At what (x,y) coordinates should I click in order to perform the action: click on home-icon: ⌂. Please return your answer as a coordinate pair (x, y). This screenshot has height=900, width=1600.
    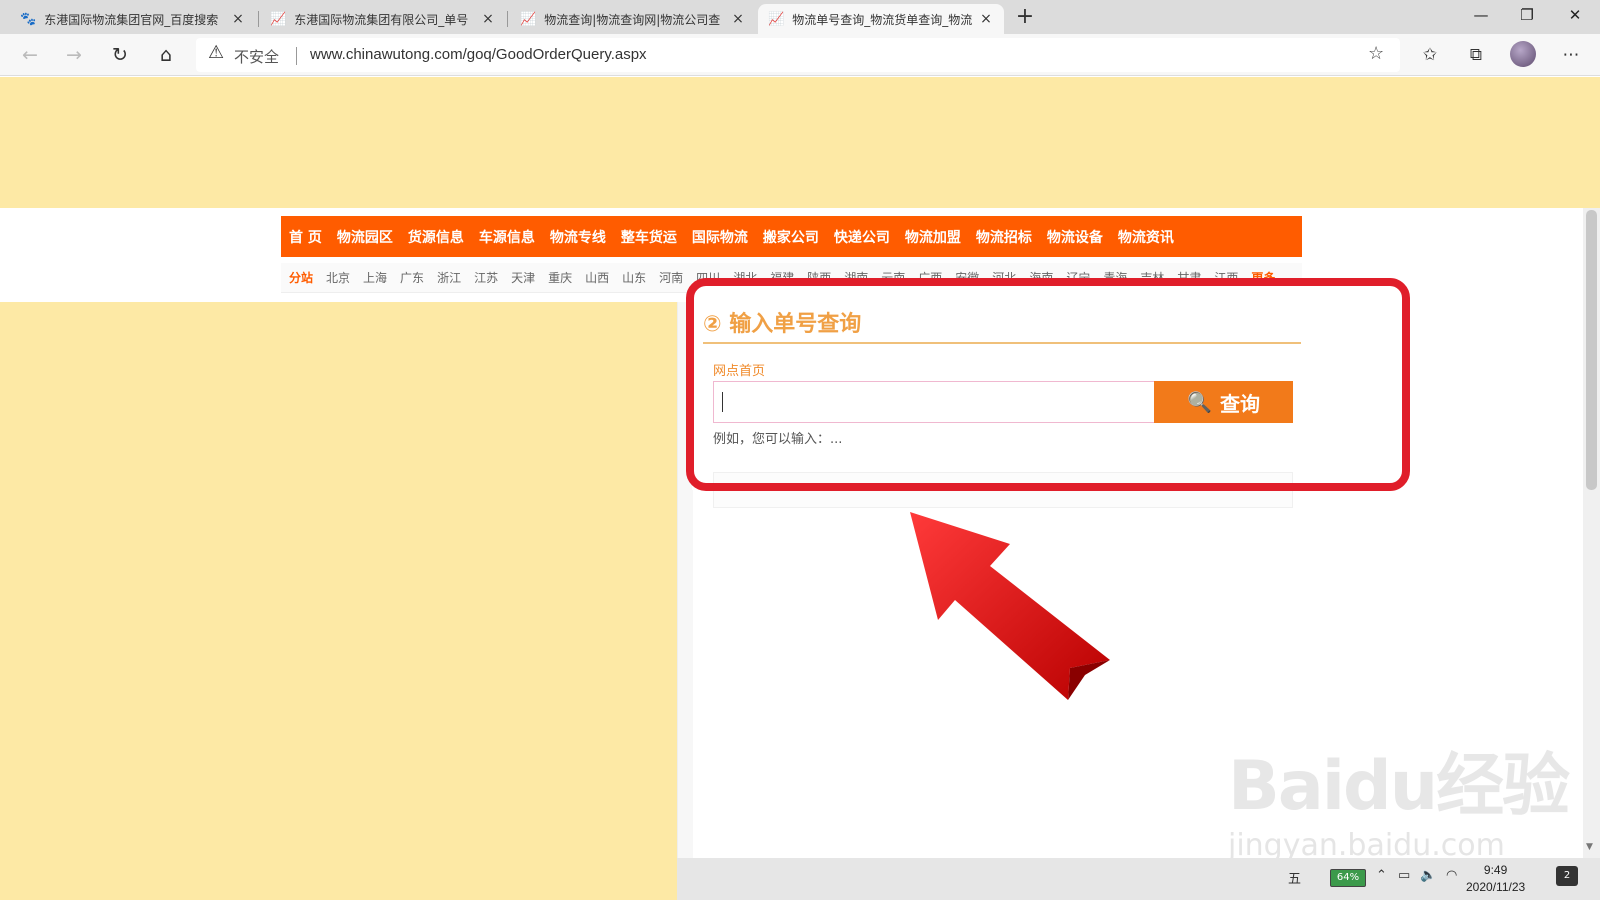
    Looking at the image, I should click on (166, 55).